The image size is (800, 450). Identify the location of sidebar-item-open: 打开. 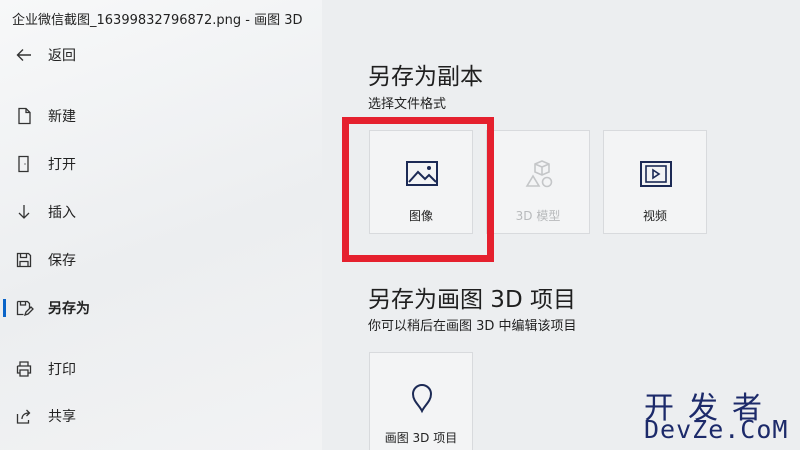
(161, 164).